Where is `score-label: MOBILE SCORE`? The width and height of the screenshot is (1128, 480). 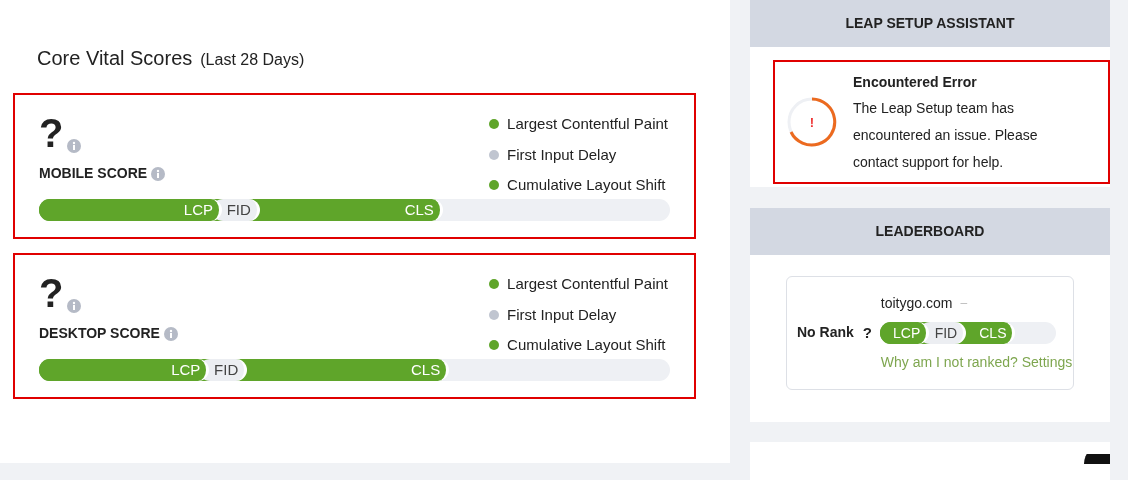 score-label: MOBILE SCORE is located at coordinates (93, 173).